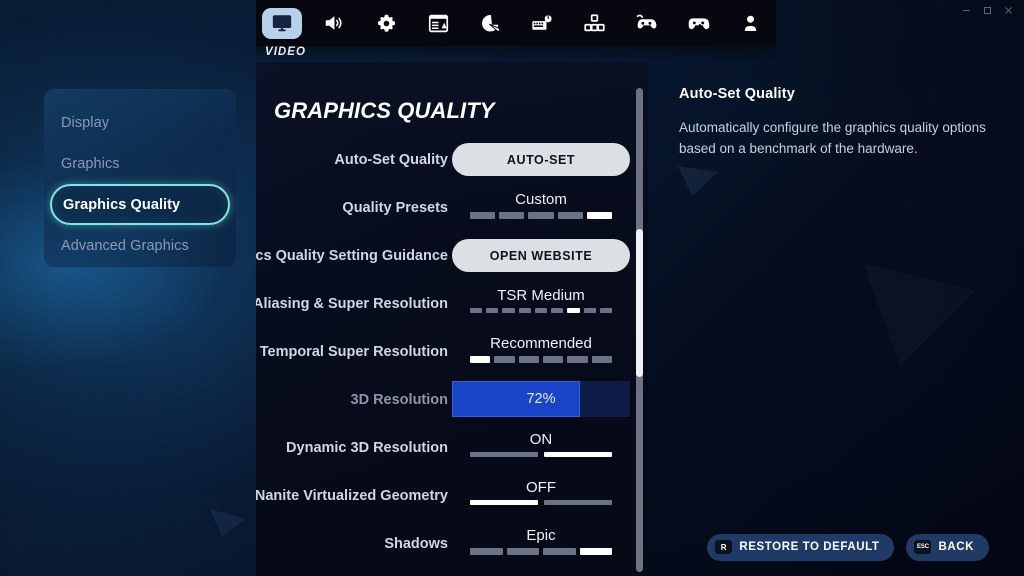 Image resolution: width=1024 pixels, height=576 pixels. I want to click on window-maximize-button, so click(987, 10).